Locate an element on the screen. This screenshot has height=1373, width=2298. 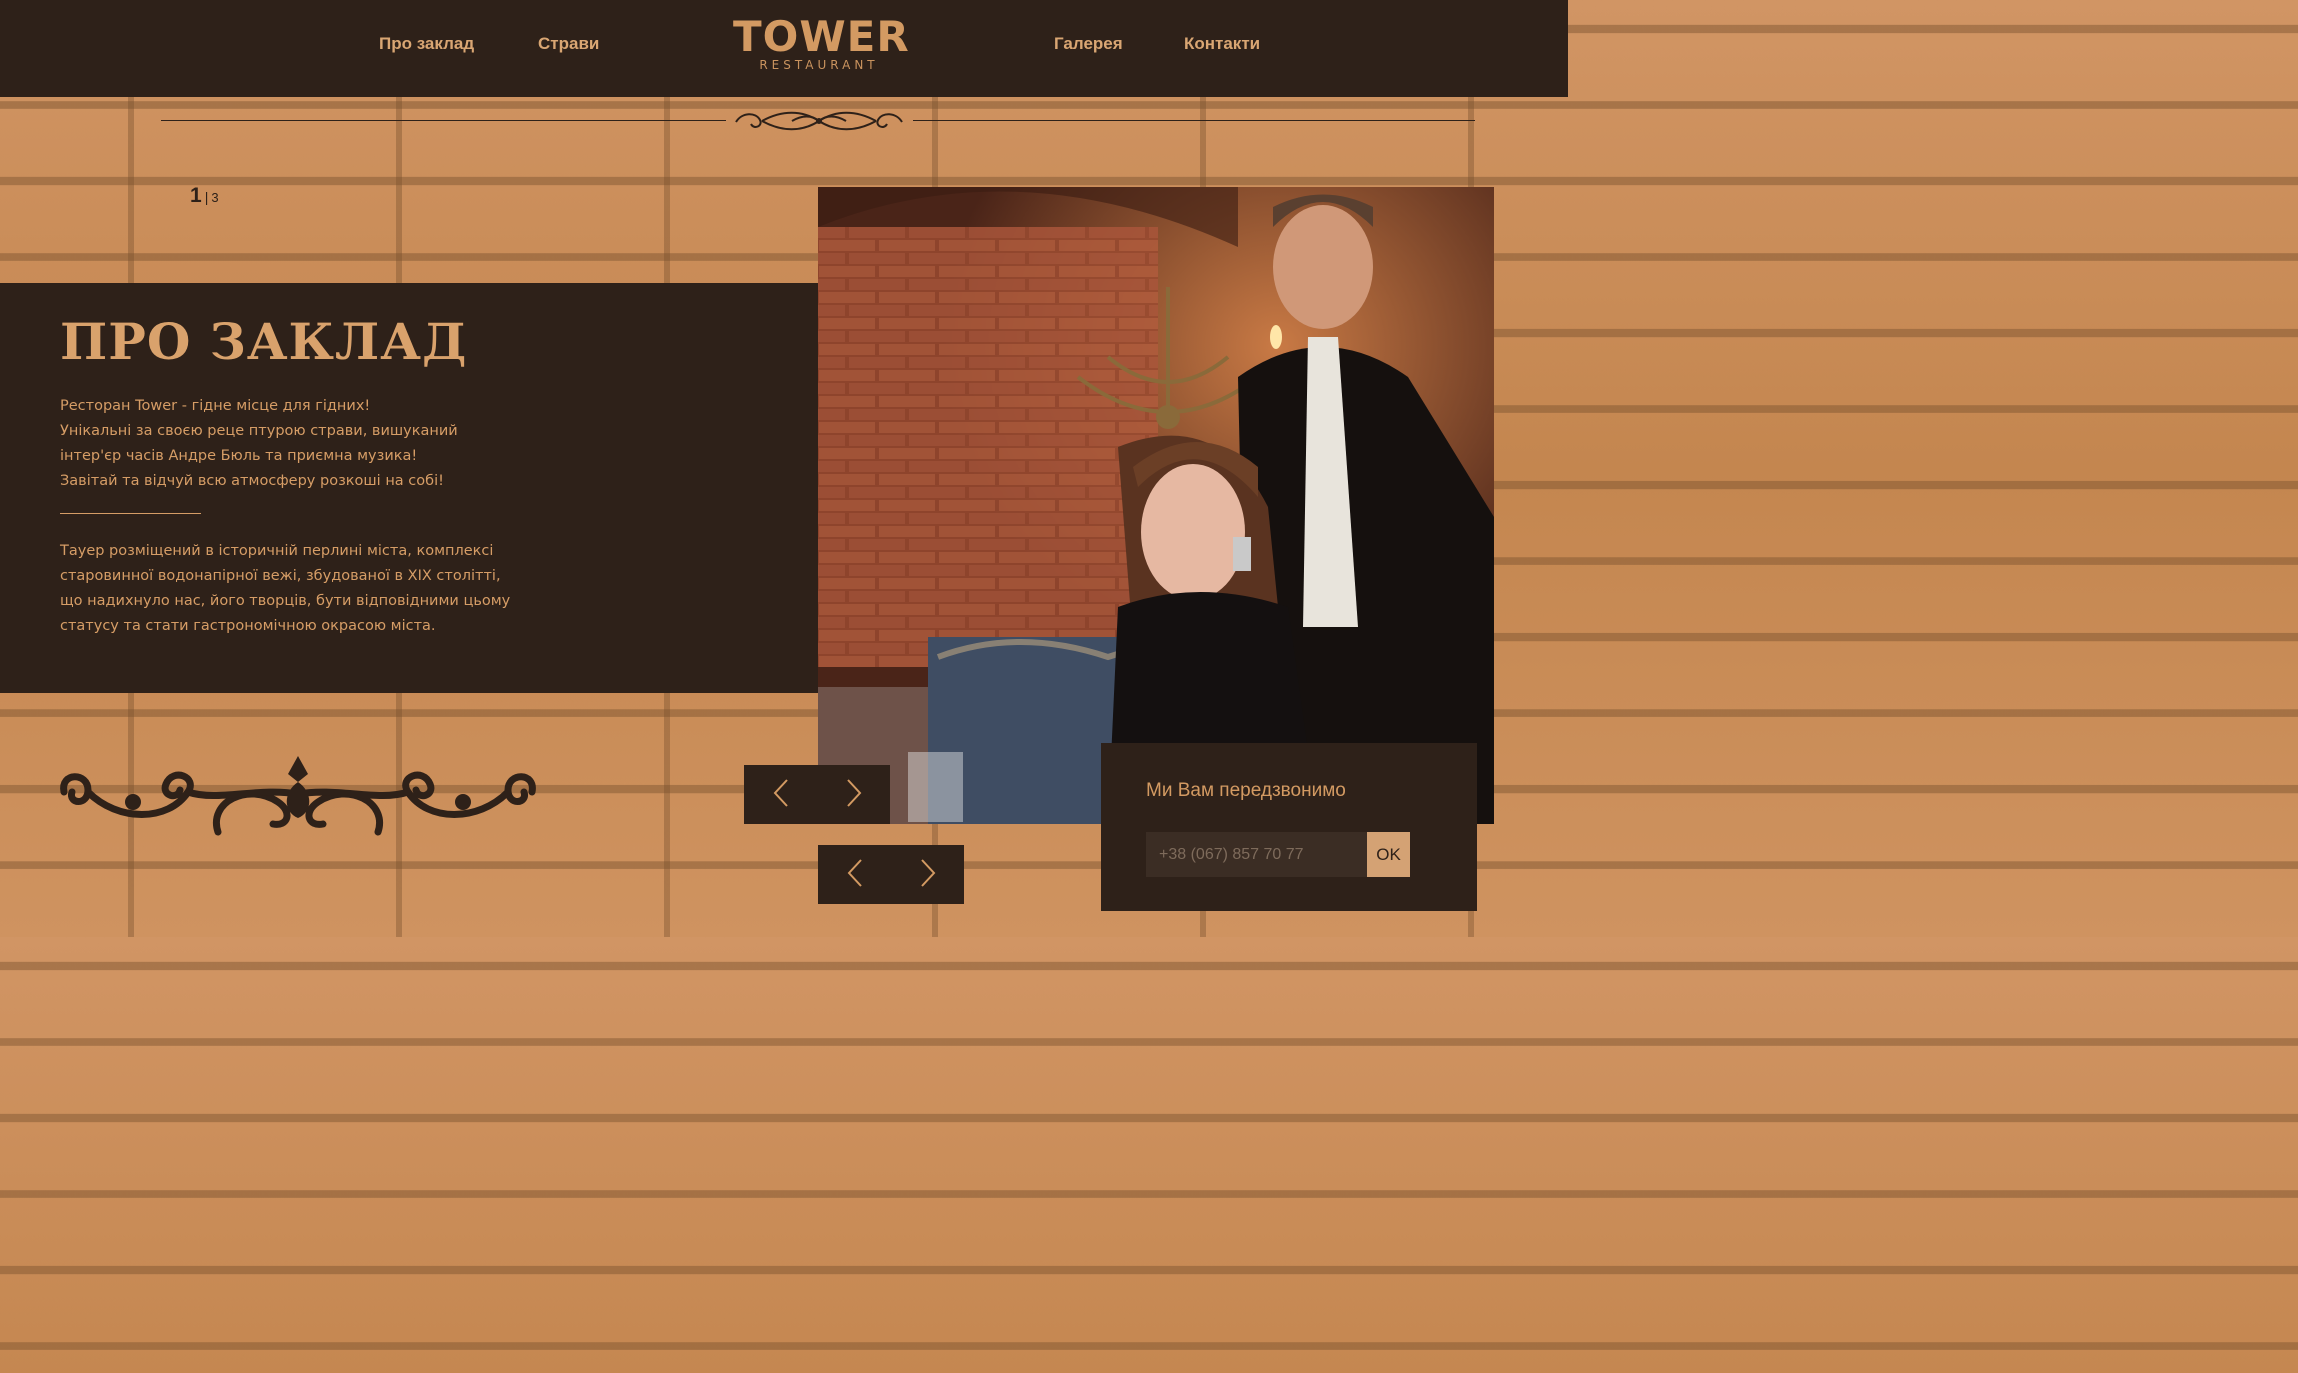
about-divider is located at coordinates (130, 513).